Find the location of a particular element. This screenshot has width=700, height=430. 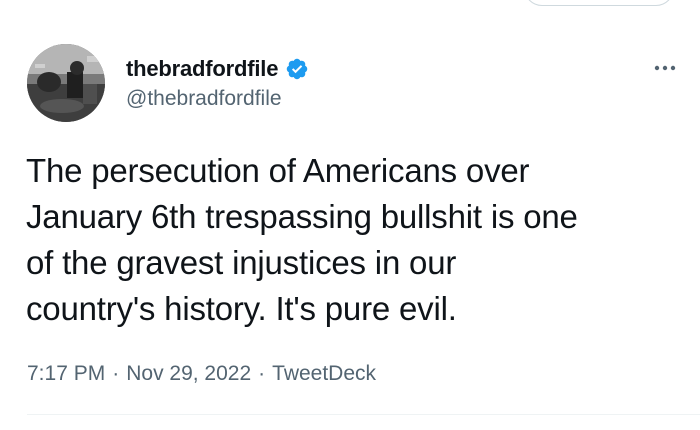

author-handle: @thebradfordfile is located at coordinates (204, 99).